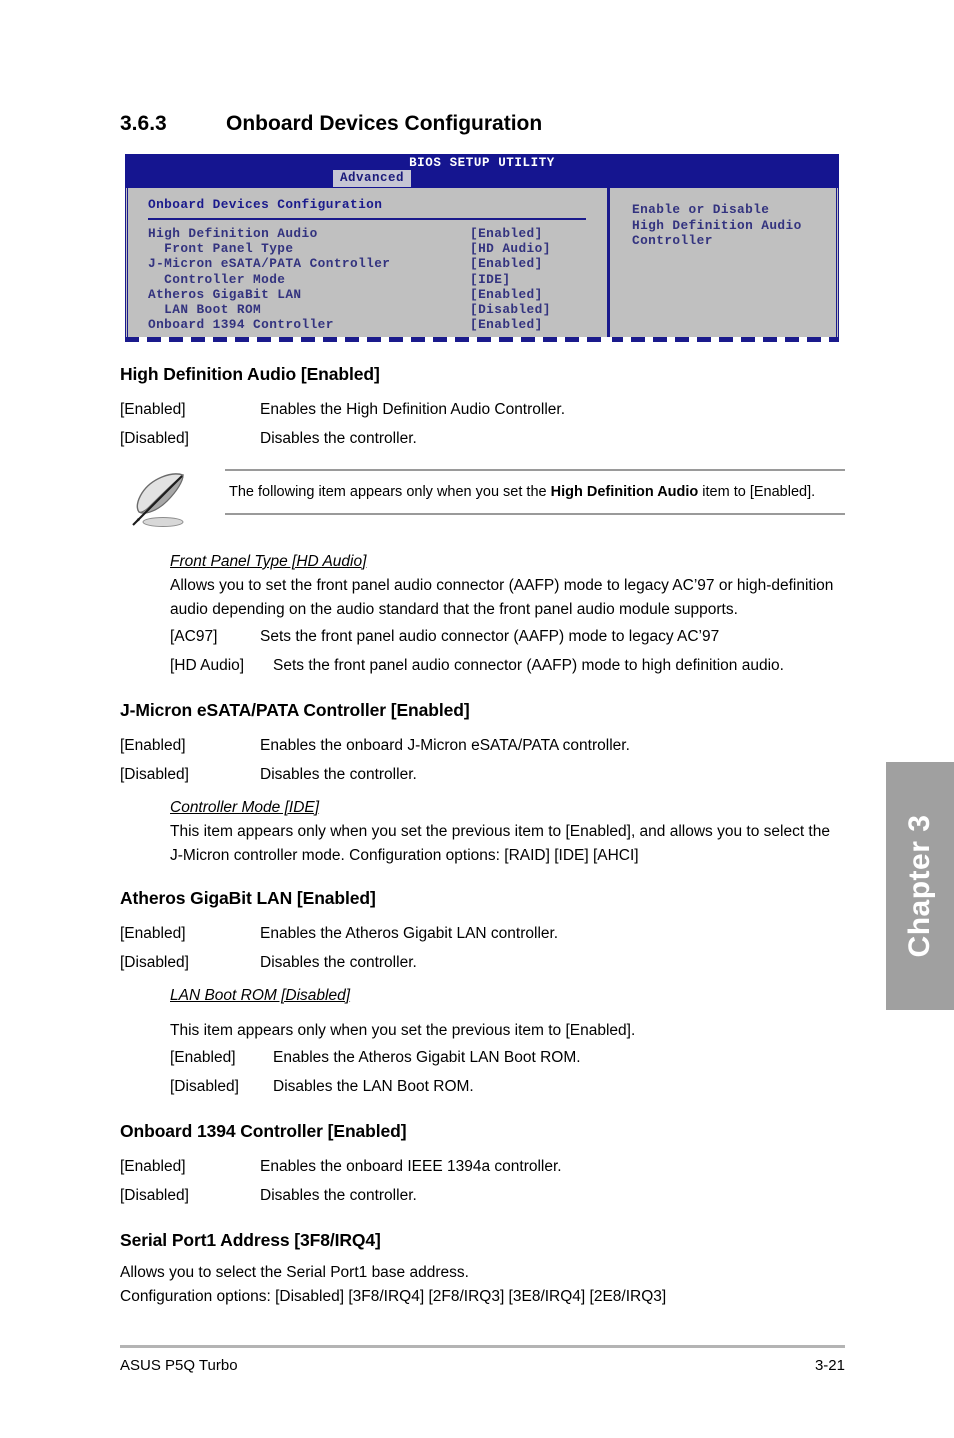 Image resolution: width=954 pixels, height=1438 pixels. I want to click on note-text-bold: High Definition Audio, so click(624, 492).